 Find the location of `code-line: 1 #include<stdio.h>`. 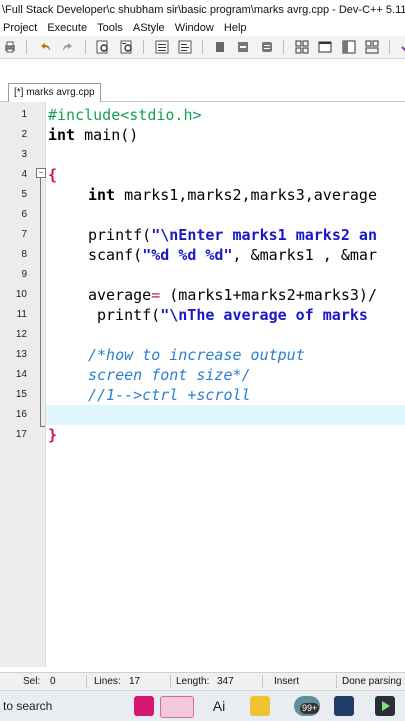

code-line: 1 #include<stdio.h> is located at coordinates (202, 115).